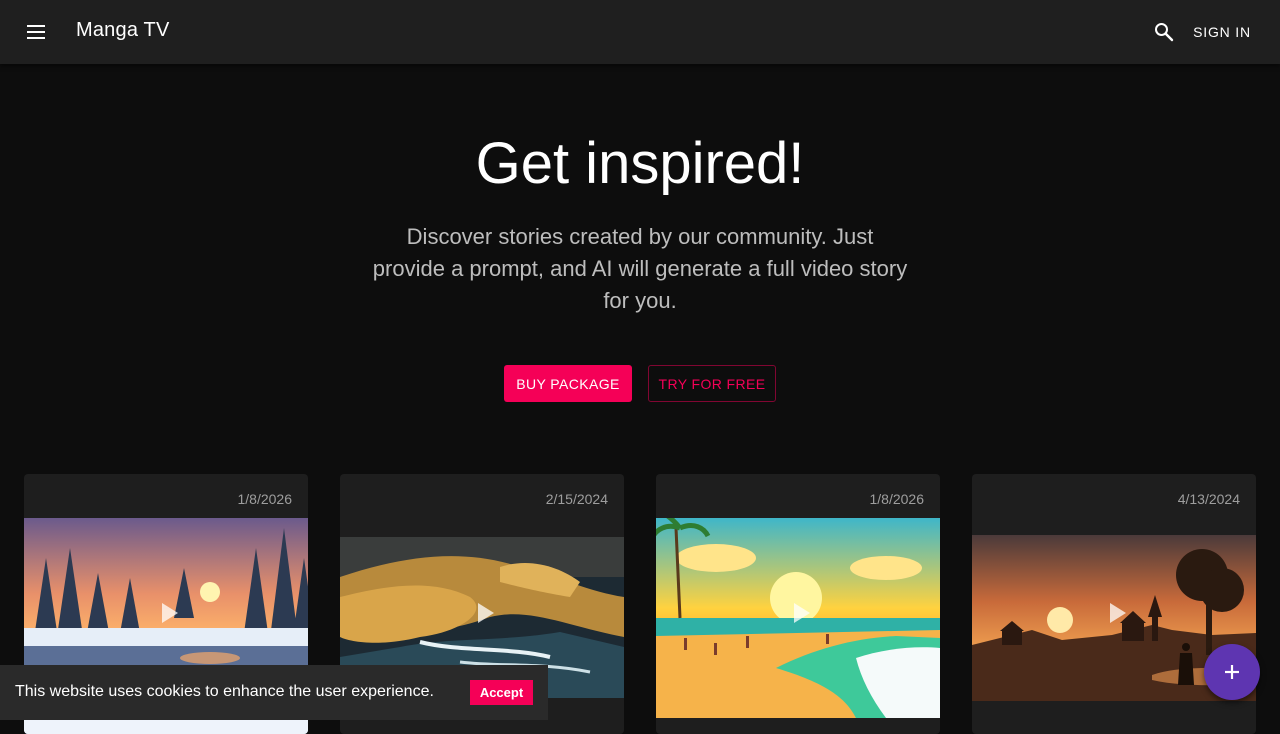  I want to click on card-date: 4/13/2024, so click(1208, 499).